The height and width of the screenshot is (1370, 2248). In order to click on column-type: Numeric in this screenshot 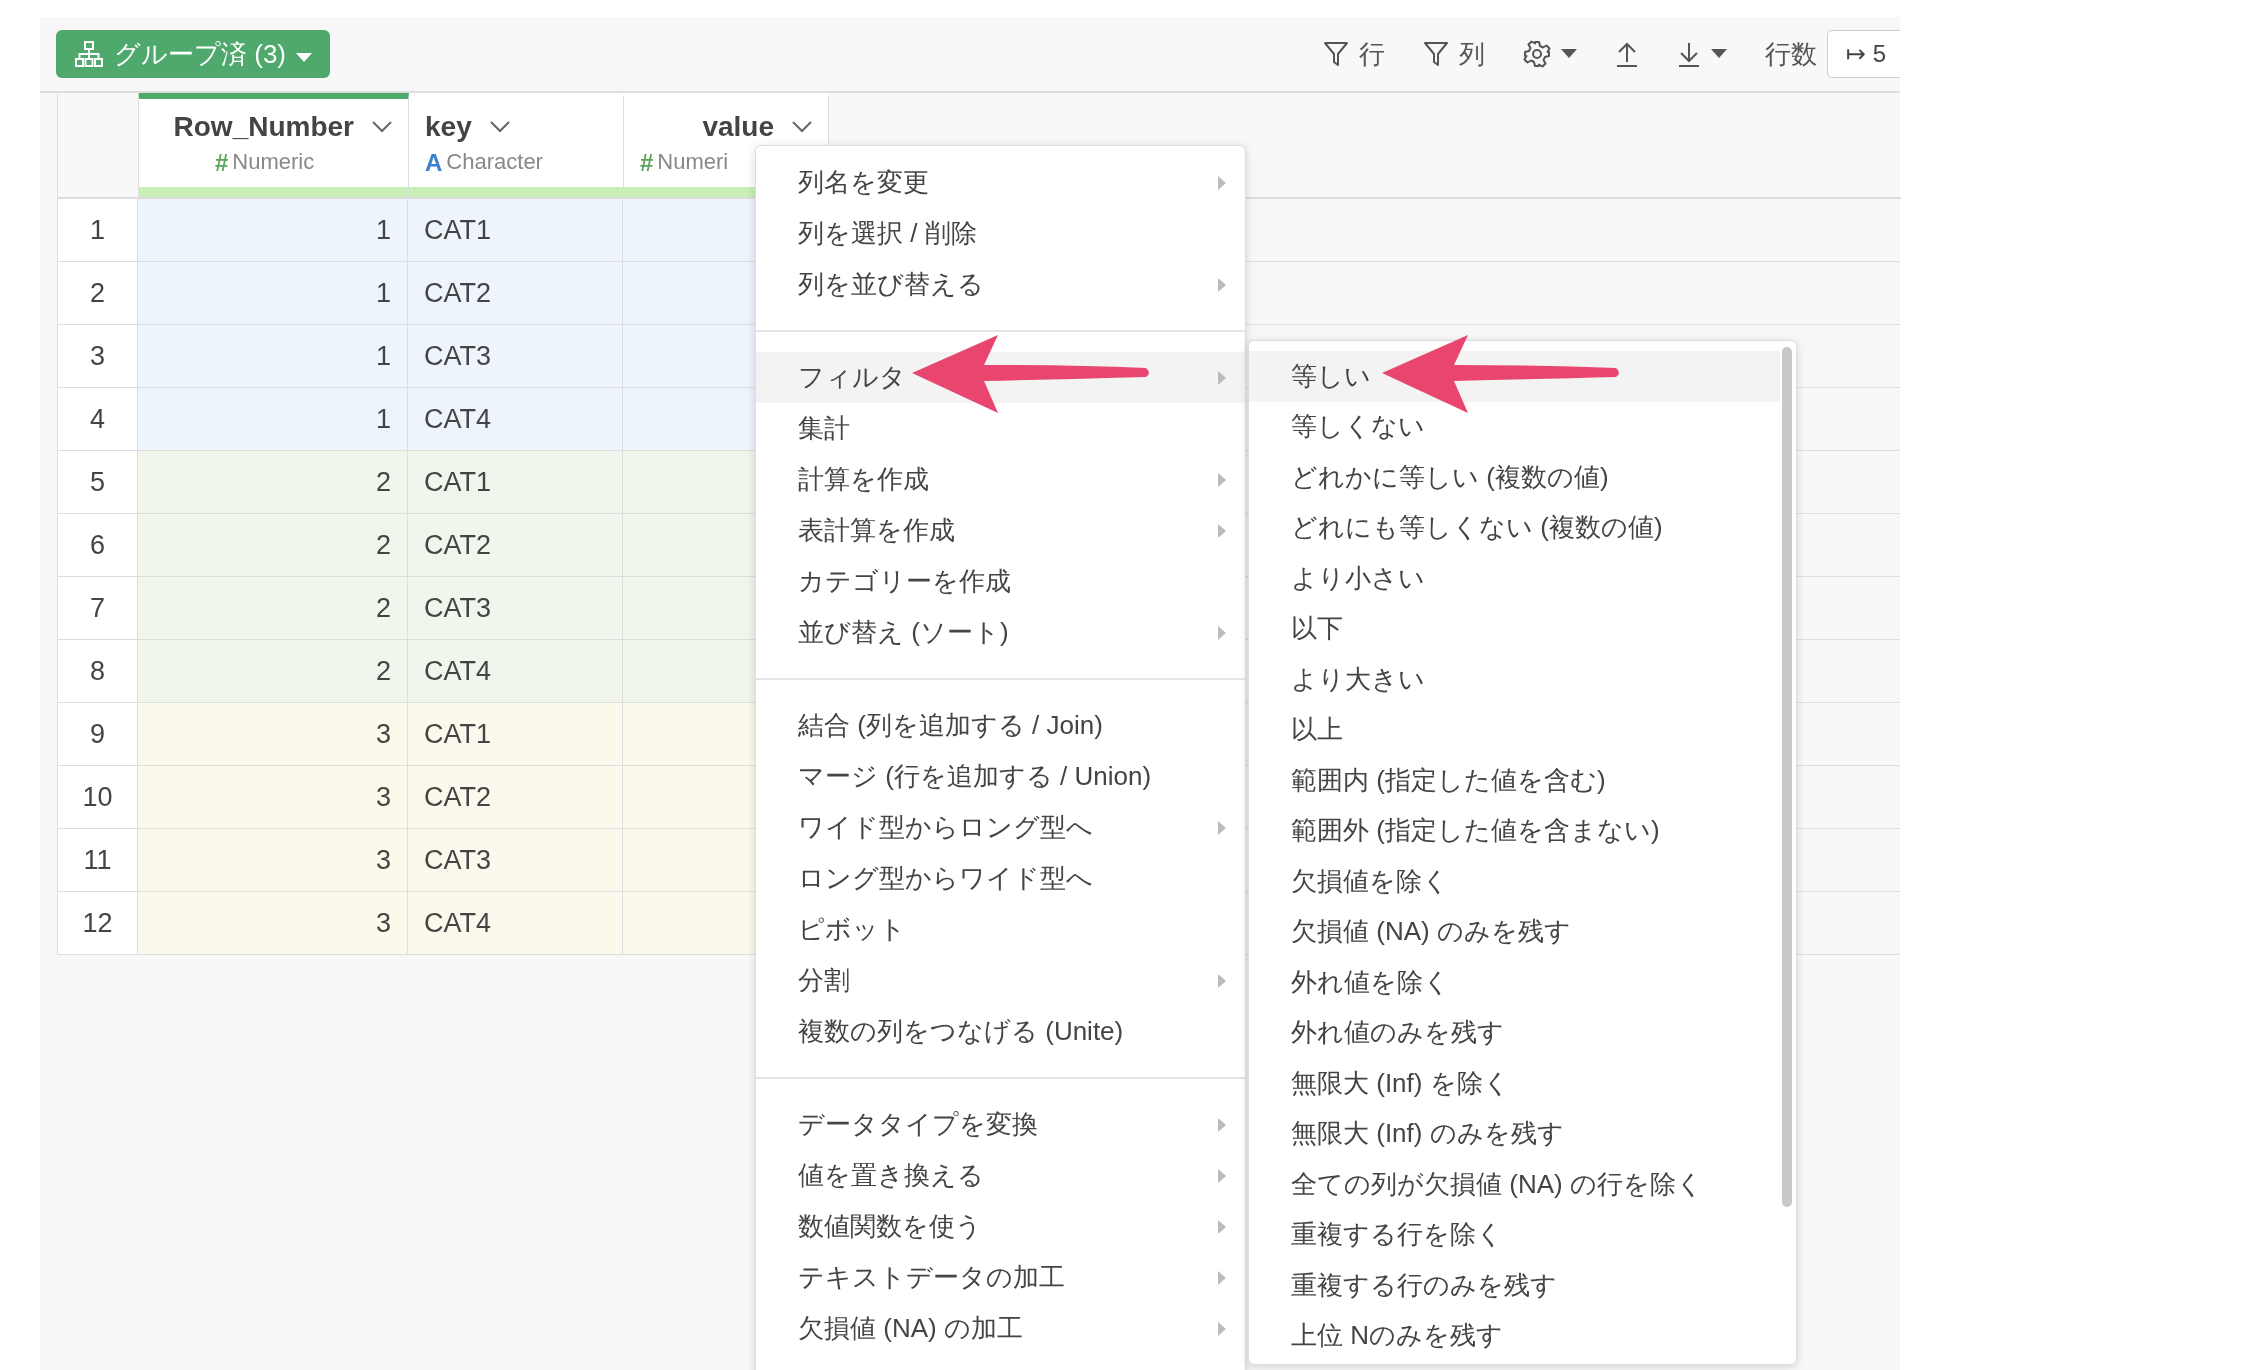, I will do `click(273, 162)`.